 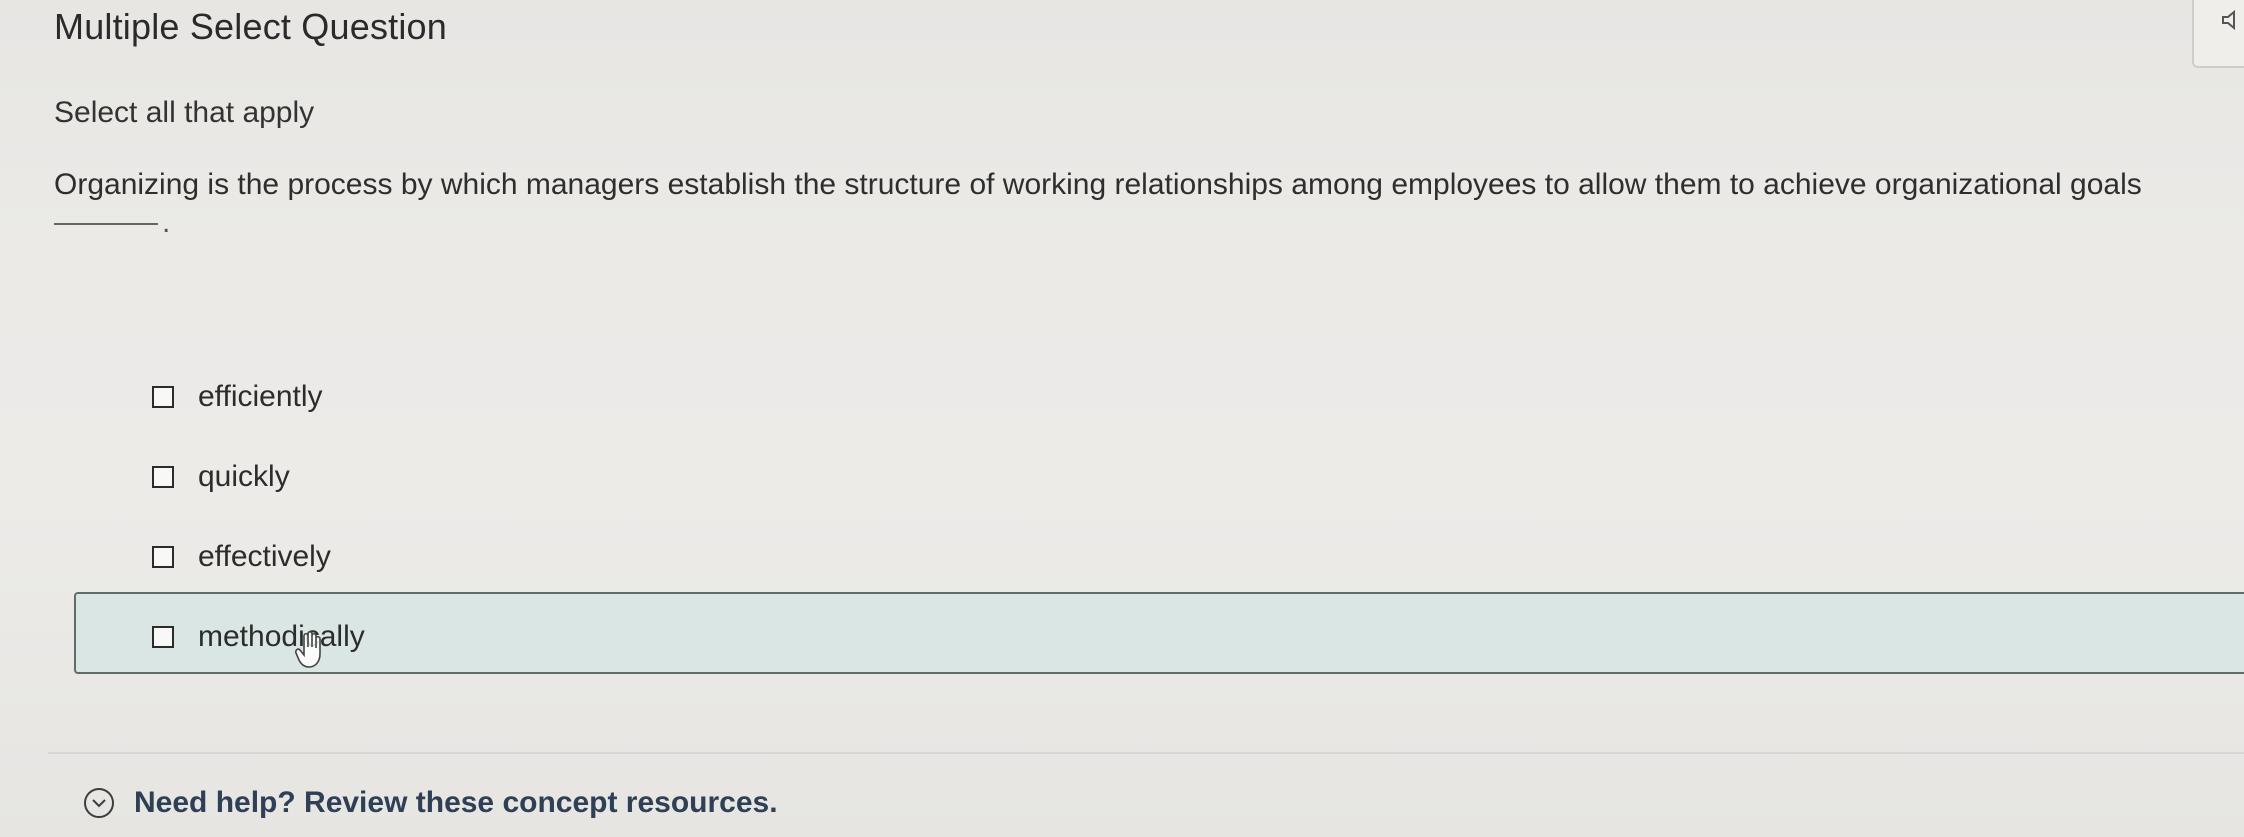 I want to click on option-label: quickly, so click(x=244, y=476).